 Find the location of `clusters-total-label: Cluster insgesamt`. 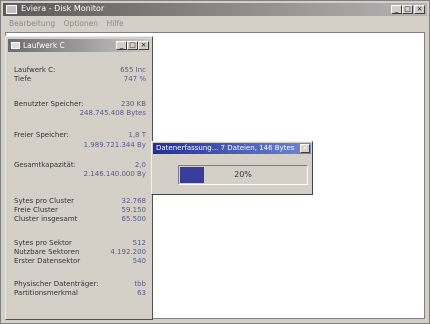

clusters-total-label: Cluster insgesamt is located at coordinates (46, 219).